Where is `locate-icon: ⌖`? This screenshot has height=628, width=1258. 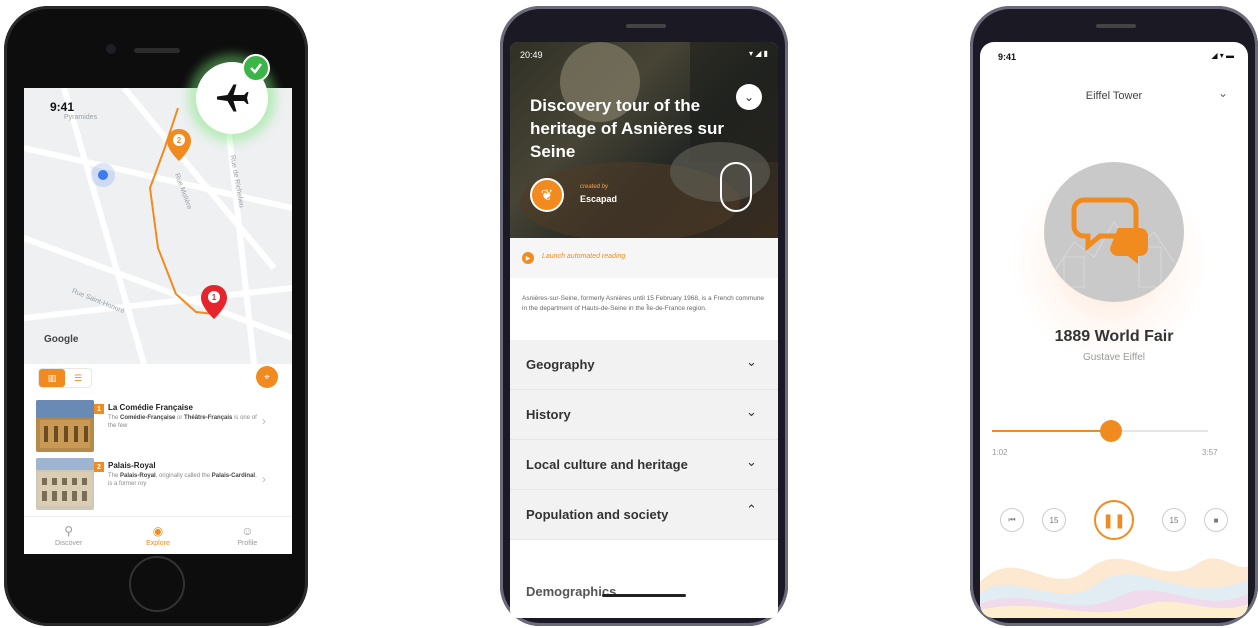 locate-icon: ⌖ is located at coordinates (267, 377).